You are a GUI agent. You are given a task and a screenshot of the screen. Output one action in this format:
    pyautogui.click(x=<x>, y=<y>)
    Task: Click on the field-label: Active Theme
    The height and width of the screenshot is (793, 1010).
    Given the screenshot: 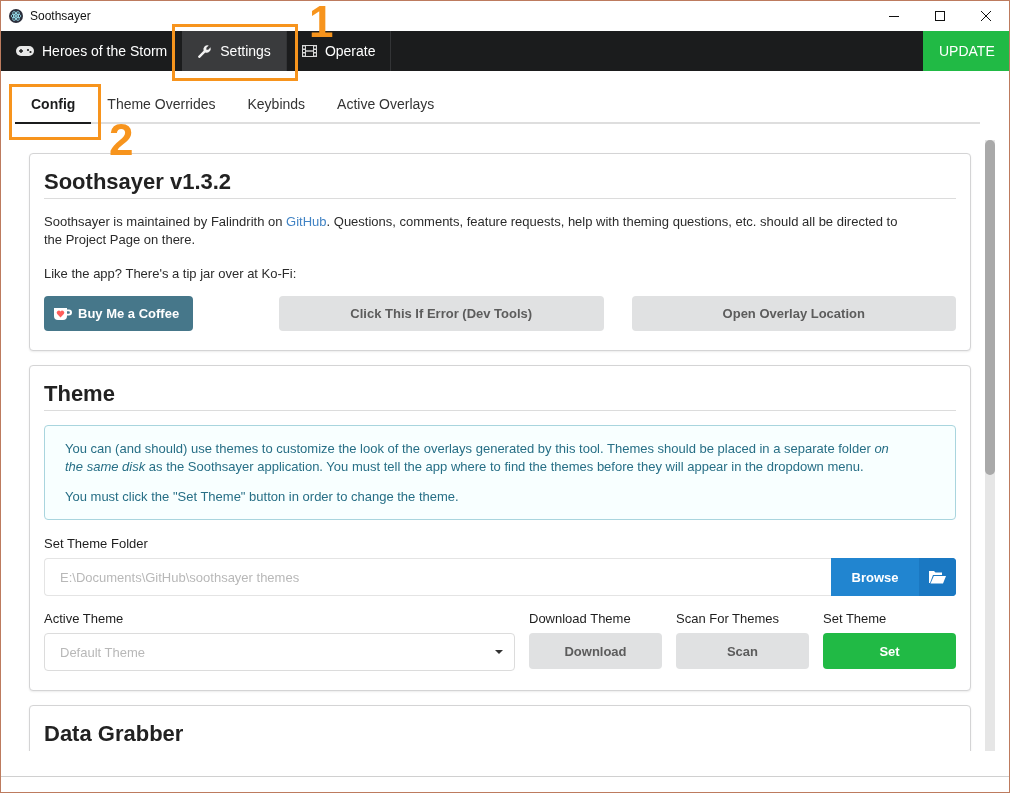 What is the action you would take?
    pyautogui.click(x=84, y=619)
    